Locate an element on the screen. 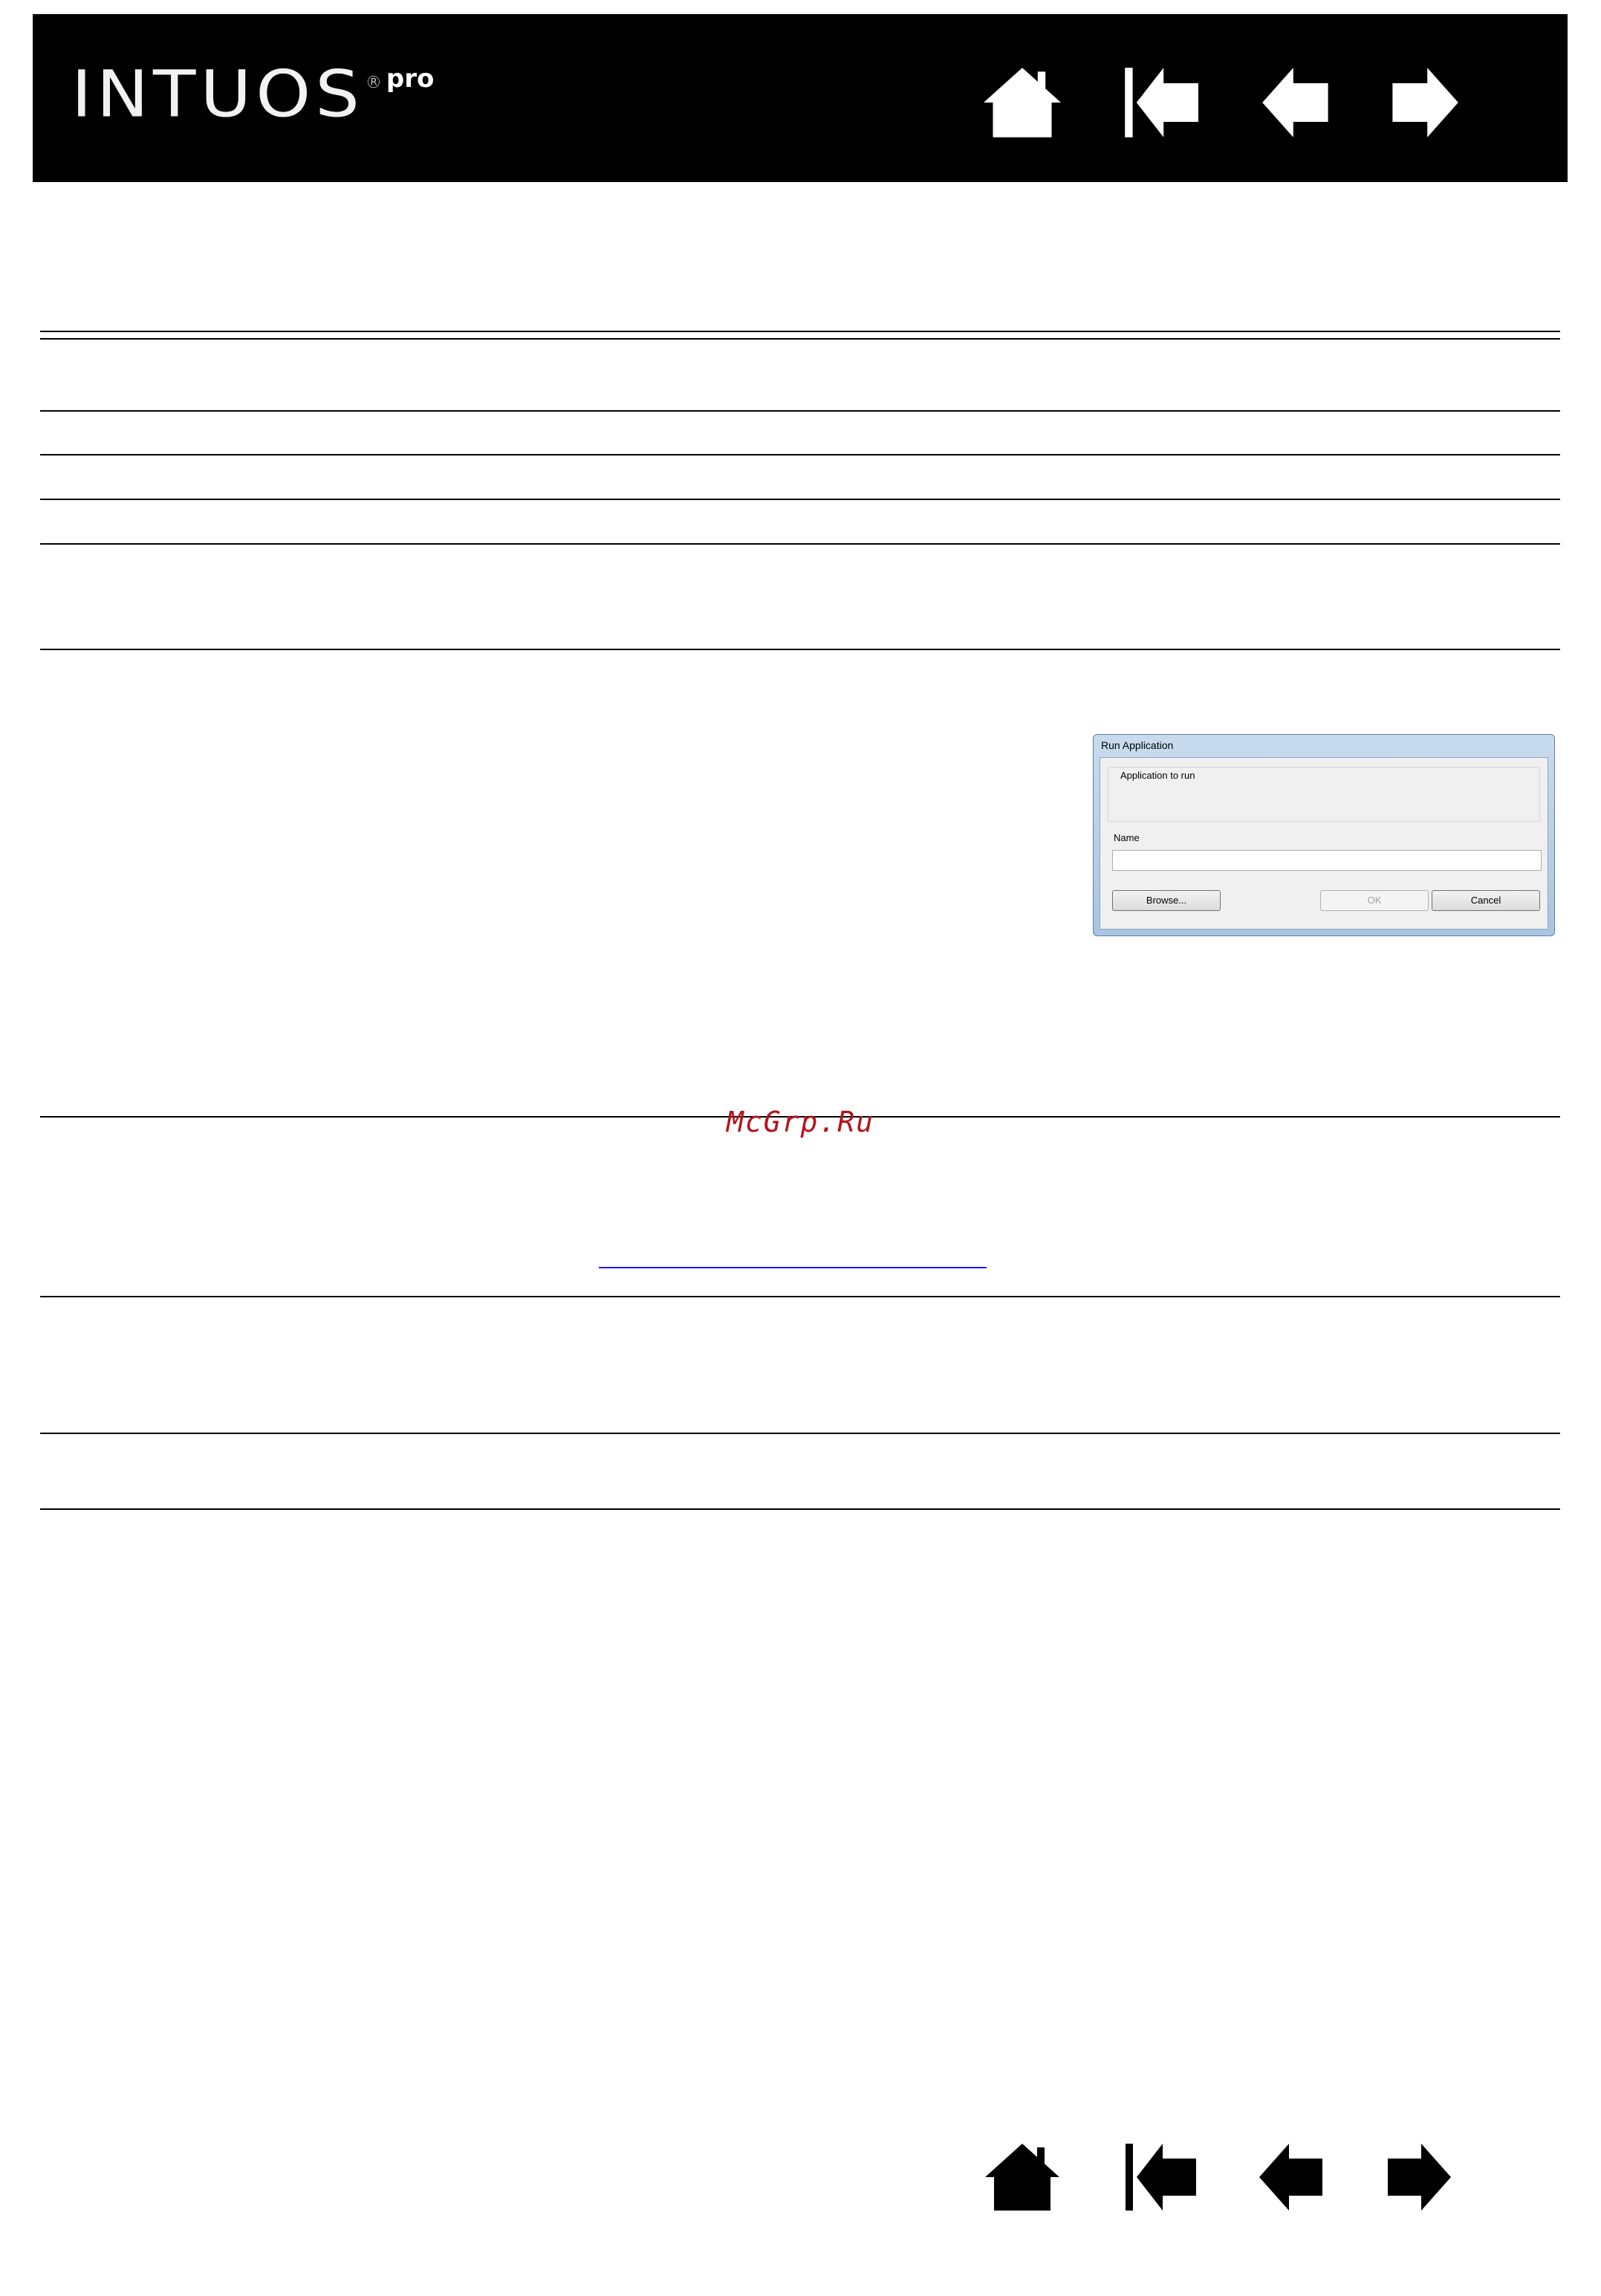  first-page-button-bottom is located at coordinates (1159, 2177).